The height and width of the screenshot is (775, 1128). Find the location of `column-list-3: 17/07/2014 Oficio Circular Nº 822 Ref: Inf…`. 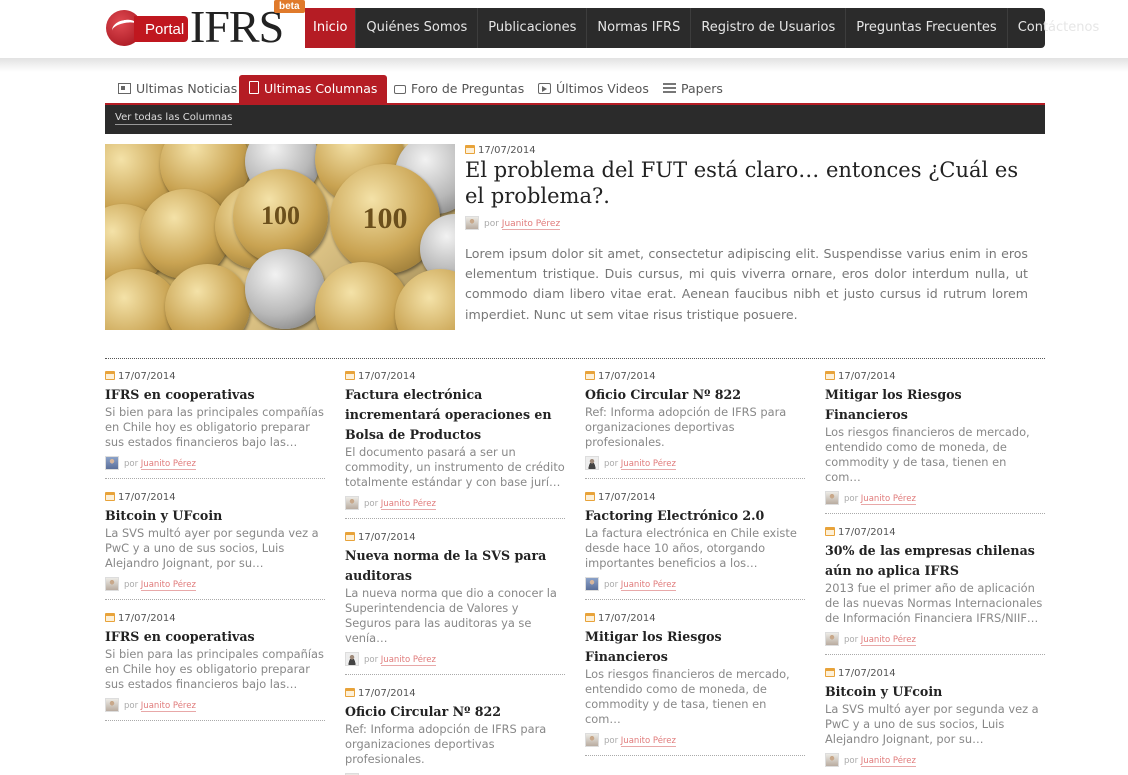

column-list-3: 17/07/2014 Oficio Circular Nº 822 Ref: Inf… is located at coordinates (695, 565).